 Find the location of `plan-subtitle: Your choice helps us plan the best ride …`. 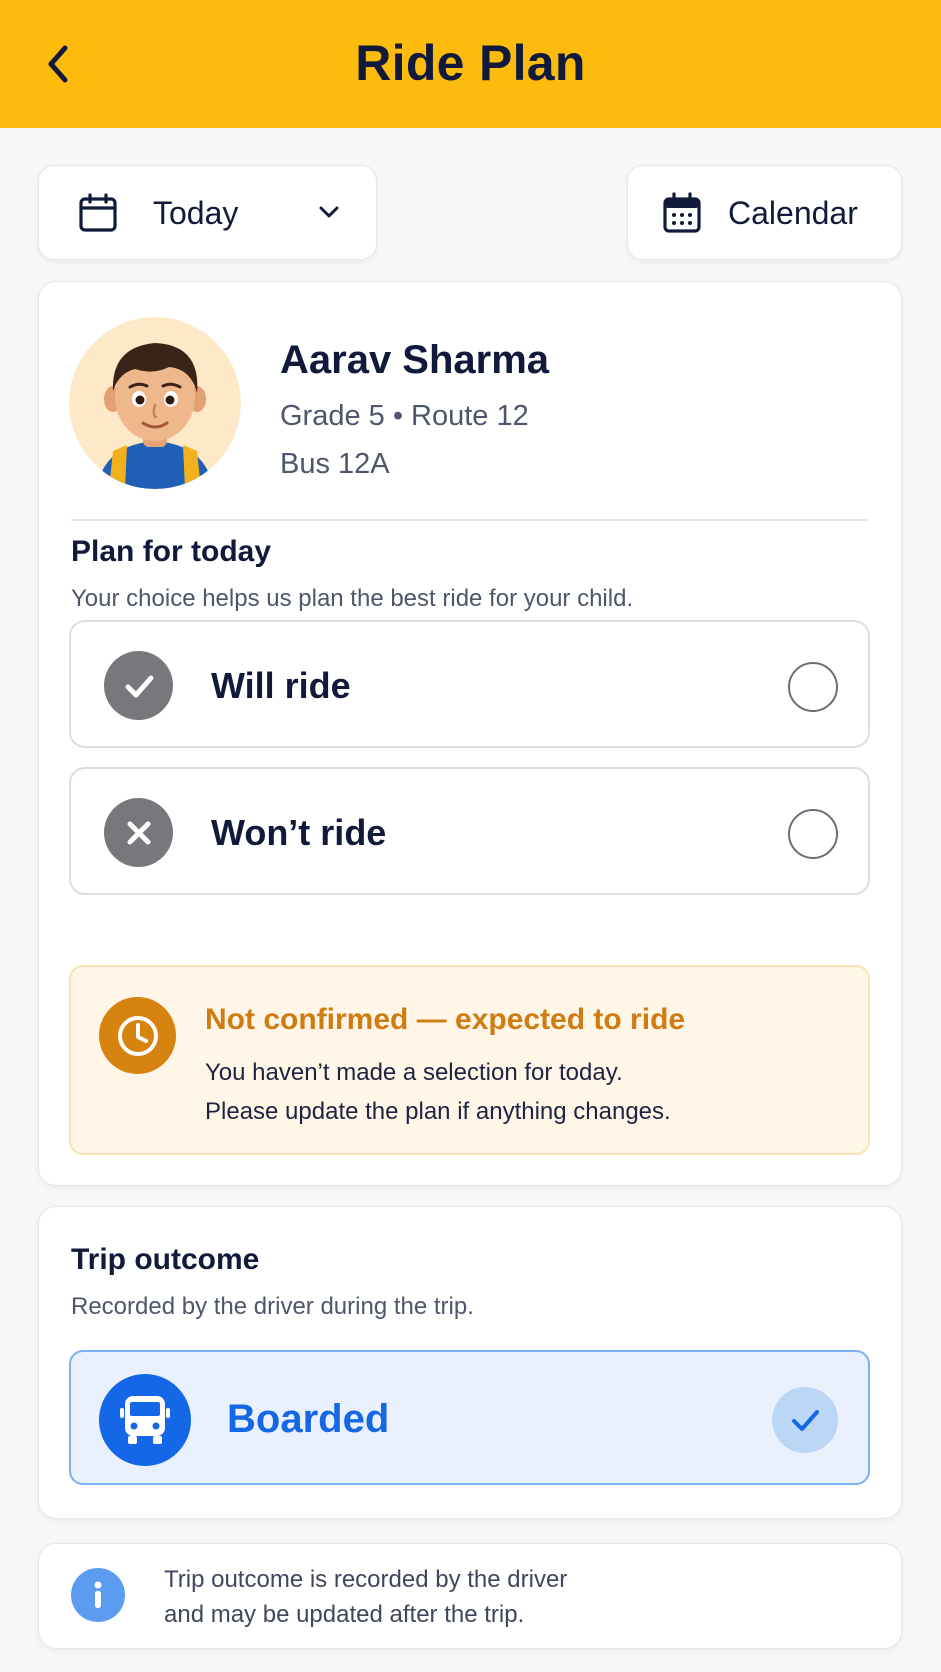

plan-subtitle: Your choice helps us plan the best ride … is located at coordinates (352, 598).